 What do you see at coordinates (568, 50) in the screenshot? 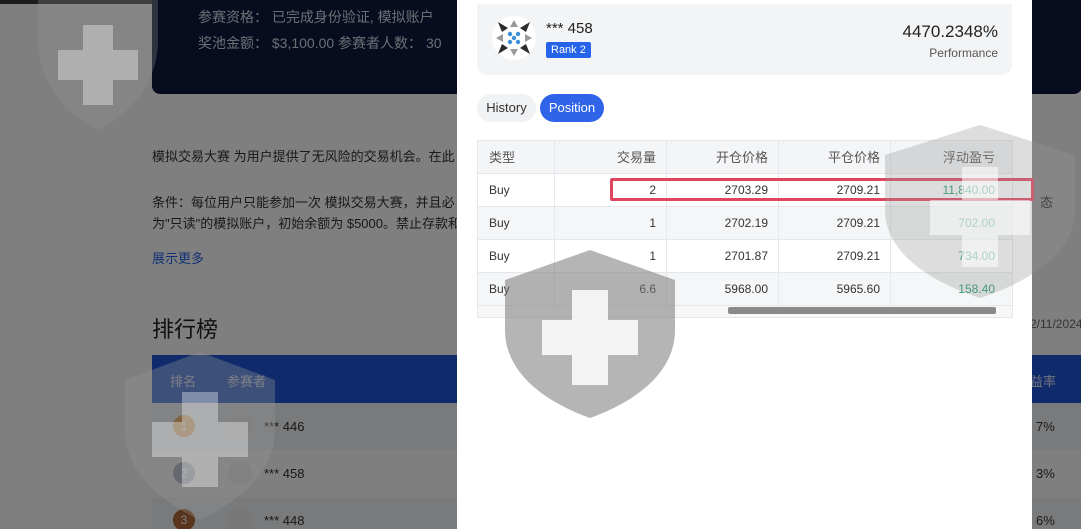
I see `rank-badge: Rank 2` at bounding box center [568, 50].